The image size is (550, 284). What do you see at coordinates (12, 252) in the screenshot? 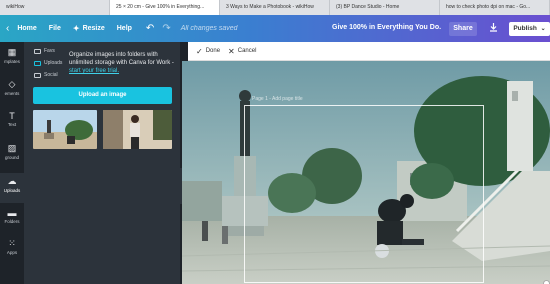
I see `rail-item-label: Apps` at bounding box center [12, 252].